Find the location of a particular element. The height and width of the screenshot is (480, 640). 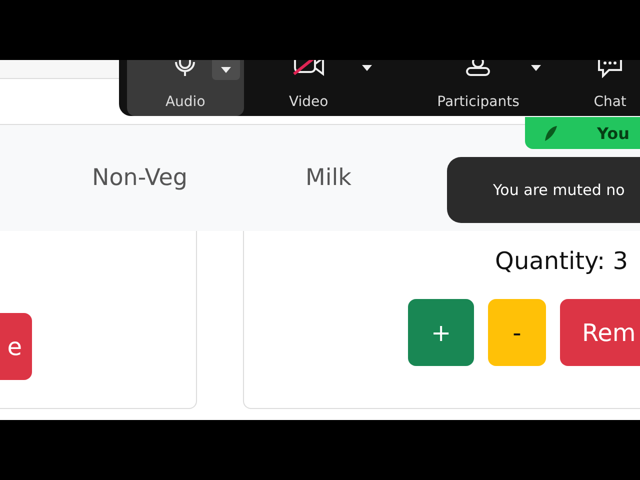

participants-button: Participants is located at coordinates (478, 88).